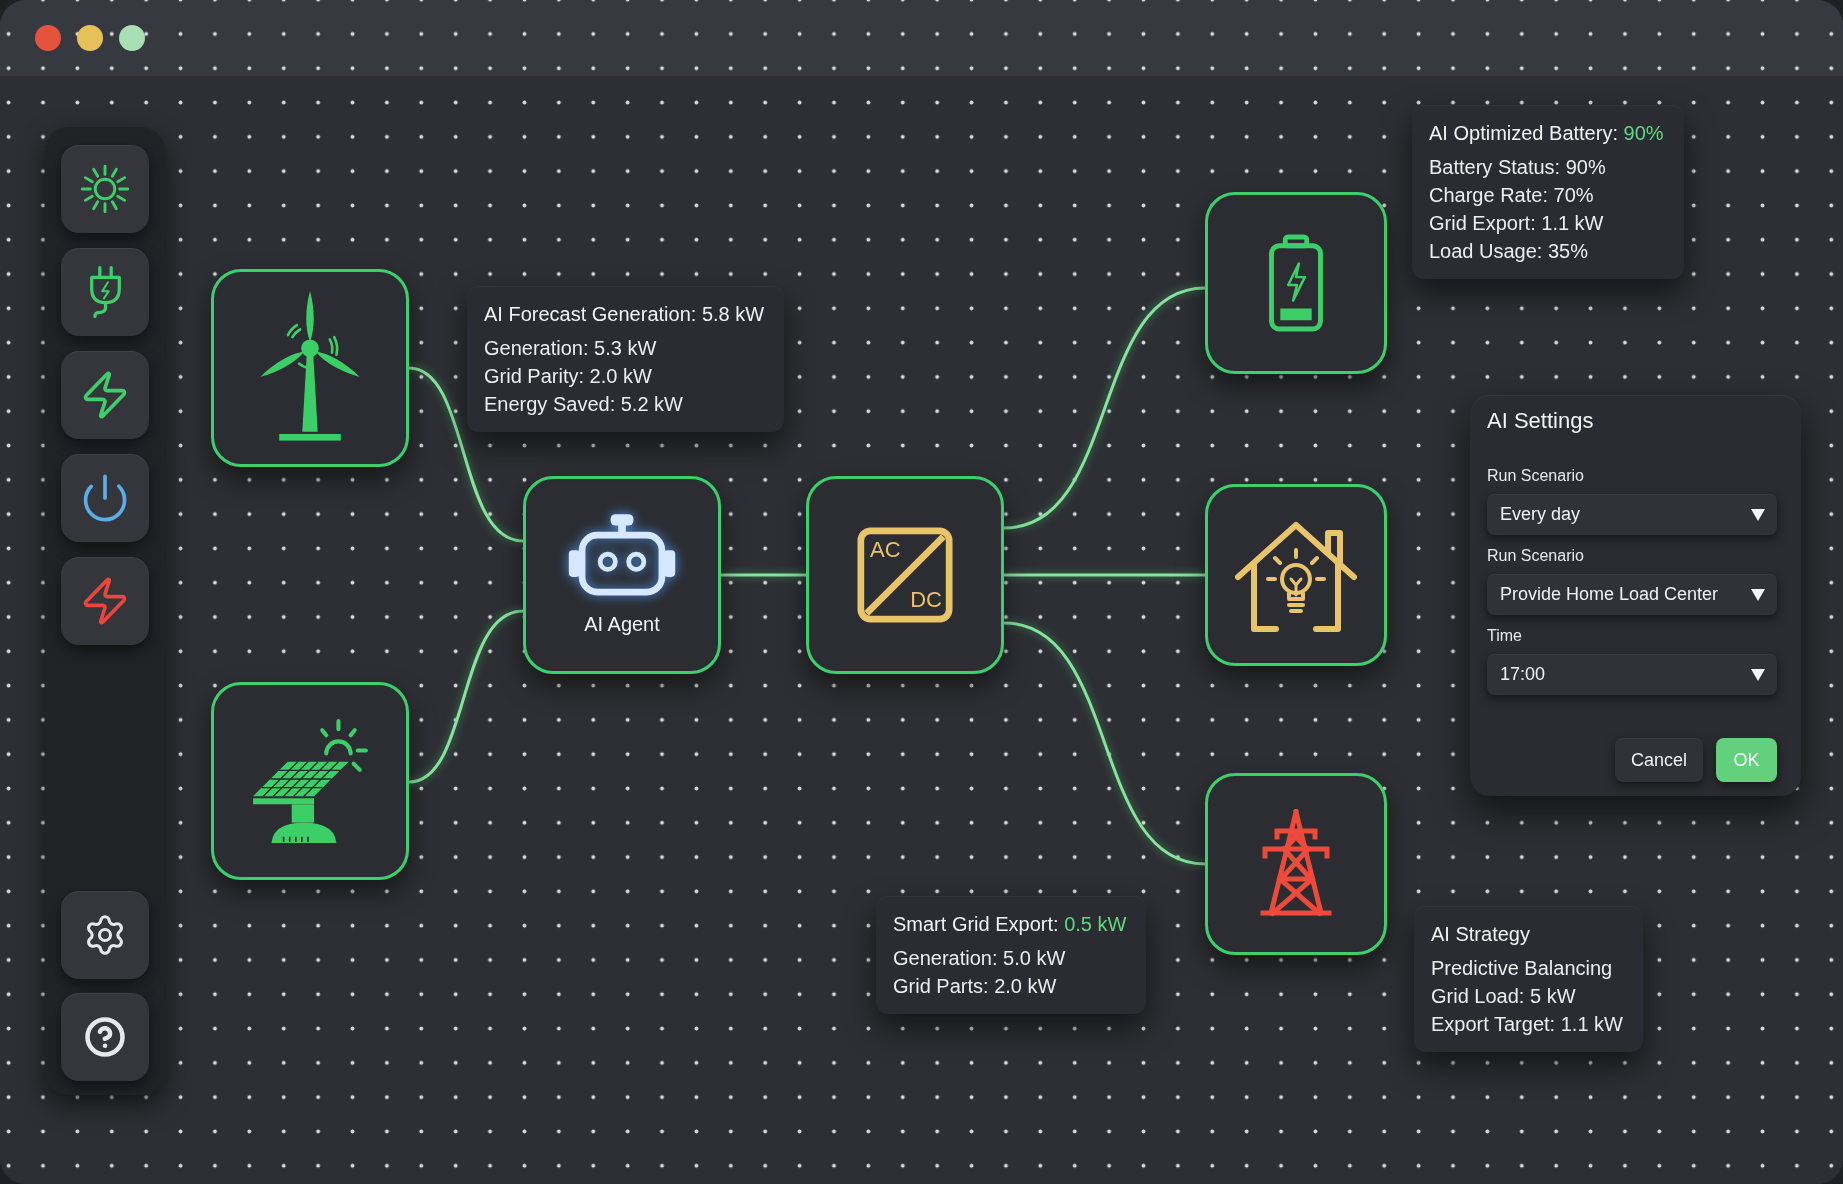 This screenshot has width=1843, height=1184. What do you see at coordinates (1509, 251) in the screenshot?
I see `card-line: Load Usage: 35%` at bounding box center [1509, 251].